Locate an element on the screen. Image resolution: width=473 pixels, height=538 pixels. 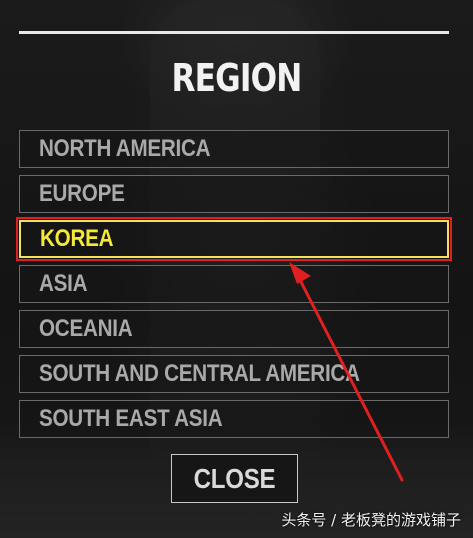
region-option-label: SOUTH AND CENTRAL AMERICA is located at coordinates (199, 373).